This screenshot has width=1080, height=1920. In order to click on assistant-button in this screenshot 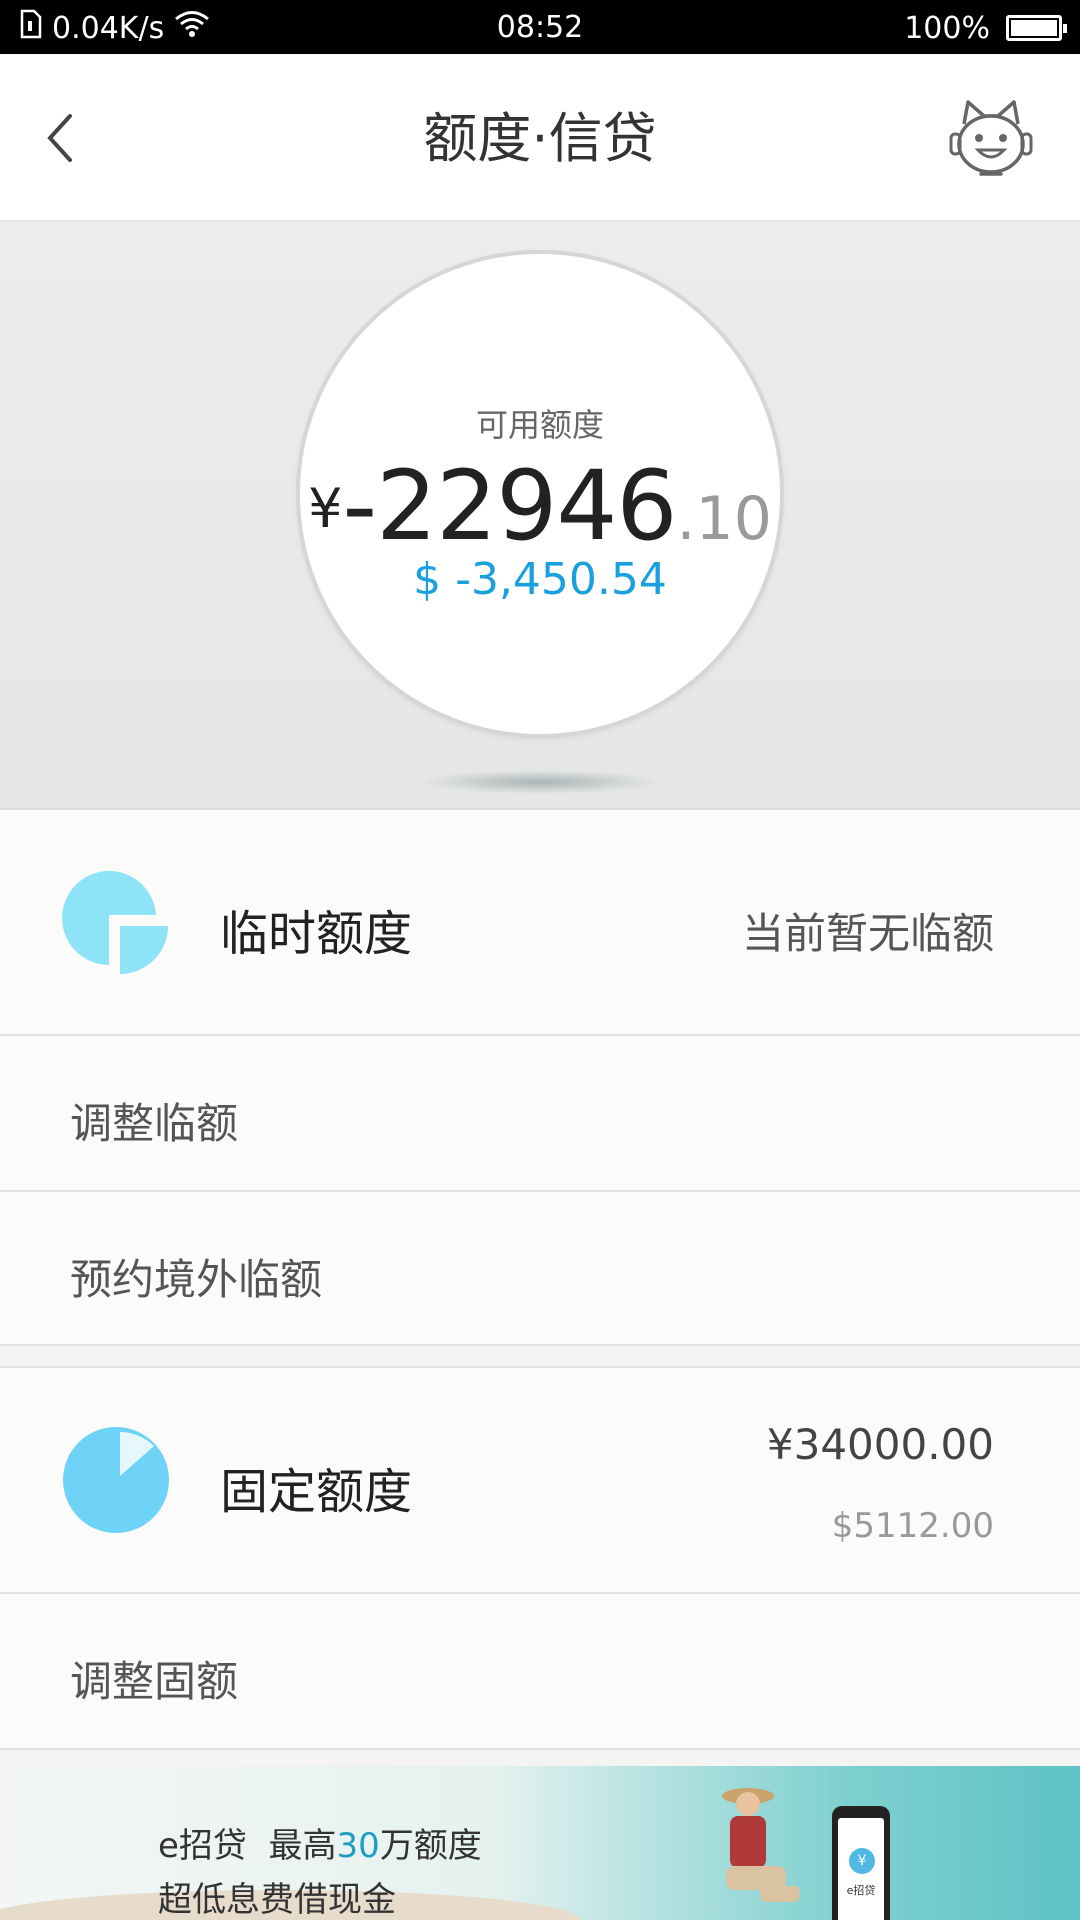, I will do `click(991, 139)`.